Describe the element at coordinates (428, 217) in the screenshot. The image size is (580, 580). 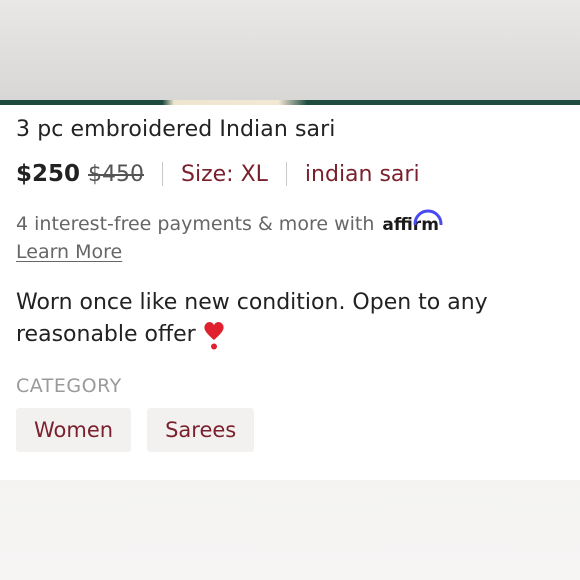
I see `affirm-arc-icon` at that location.